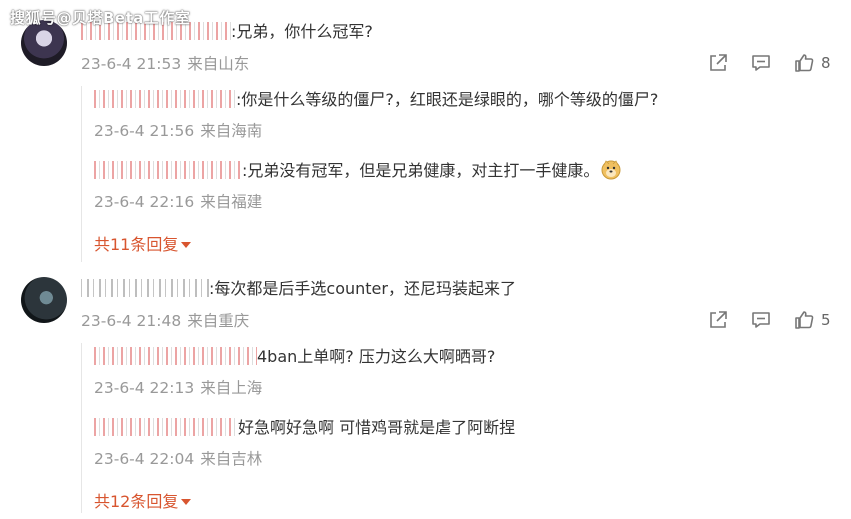 This screenshot has width=851, height=519. What do you see at coordinates (144, 131) in the screenshot?
I see `reply-time: 23-6-4 21:56` at bounding box center [144, 131].